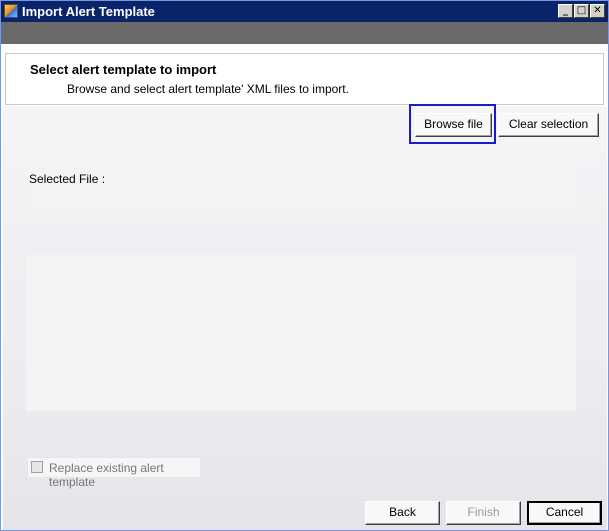 The width and height of the screenshot is (609, 531). Describe the element at coordinates (304, 11) in the screenshot. I see `title-bar: Import Alert Template _ □ ✕` at that location.